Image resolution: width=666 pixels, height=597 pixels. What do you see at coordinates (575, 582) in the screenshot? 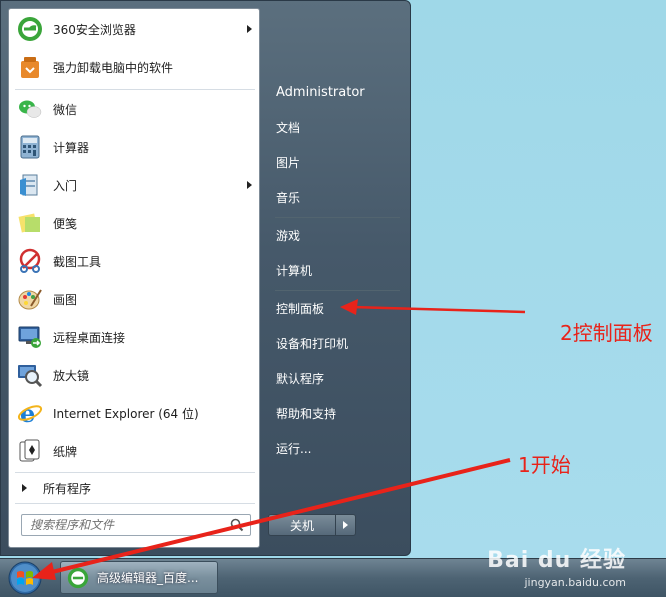
I see `watermark-url: jingyan.baidu.com` at bounding box center [575, 582].